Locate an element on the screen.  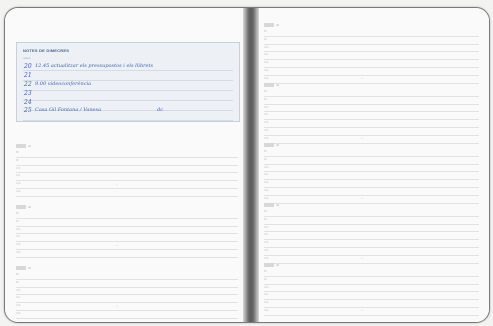
note-number: 21 is located at coordinates (28, 75).